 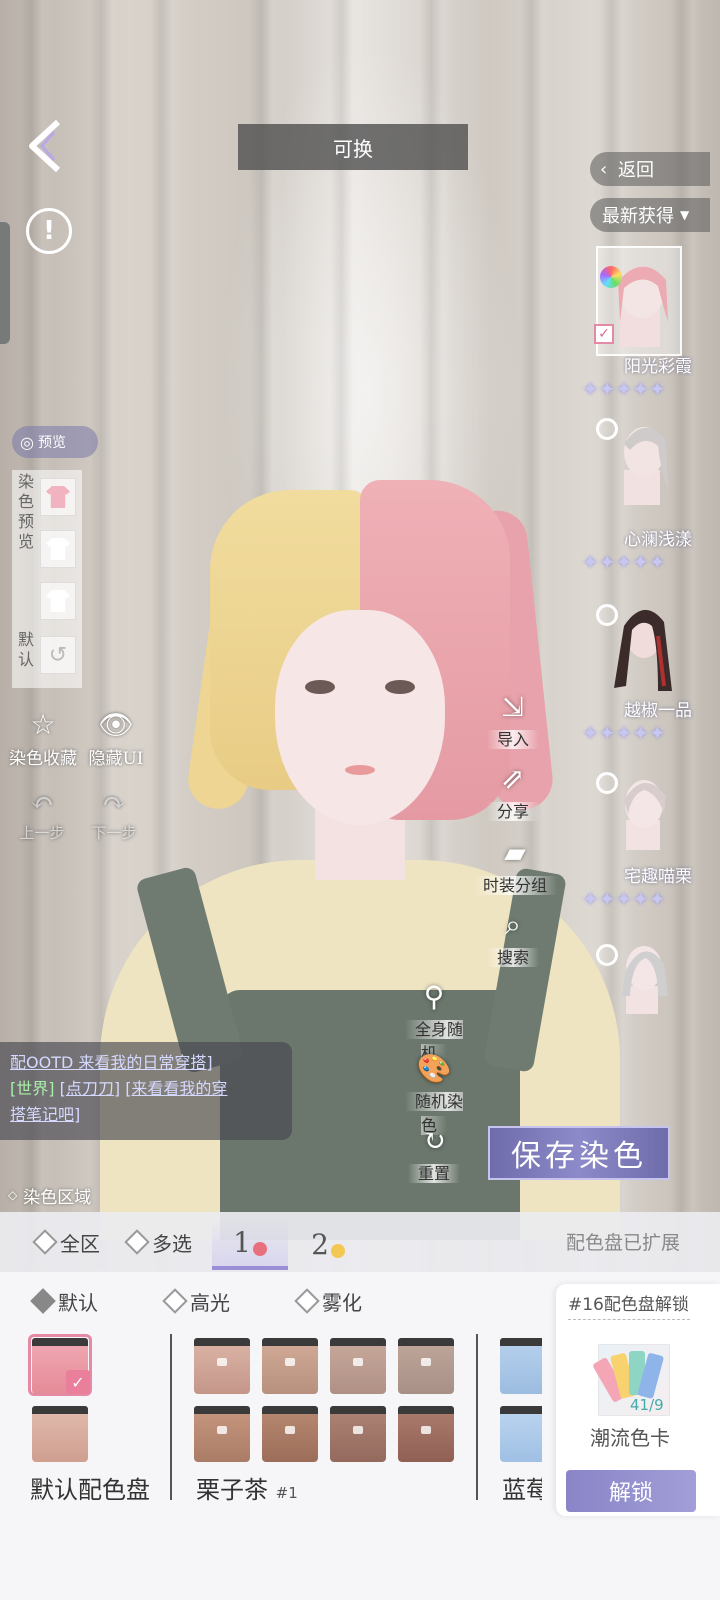 What do you see at coordinates (604, 169) in the screenshot?
I see `chevron-left-icon: ‹` at bounding box center [604, 169].